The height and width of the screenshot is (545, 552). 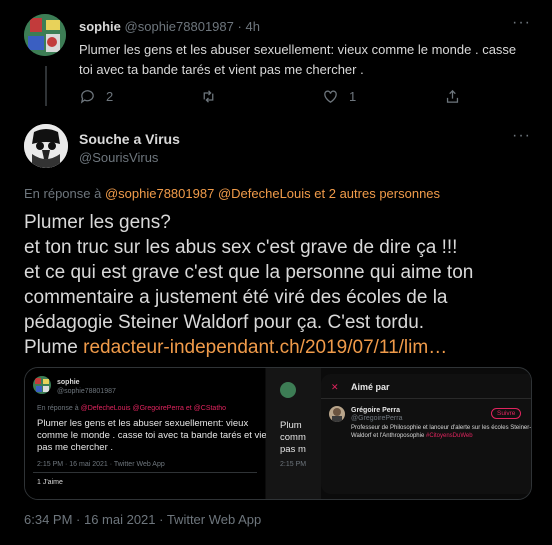 I want to click on reply-to-user-link: @DefecheLouis, so click(x=264, y=193).